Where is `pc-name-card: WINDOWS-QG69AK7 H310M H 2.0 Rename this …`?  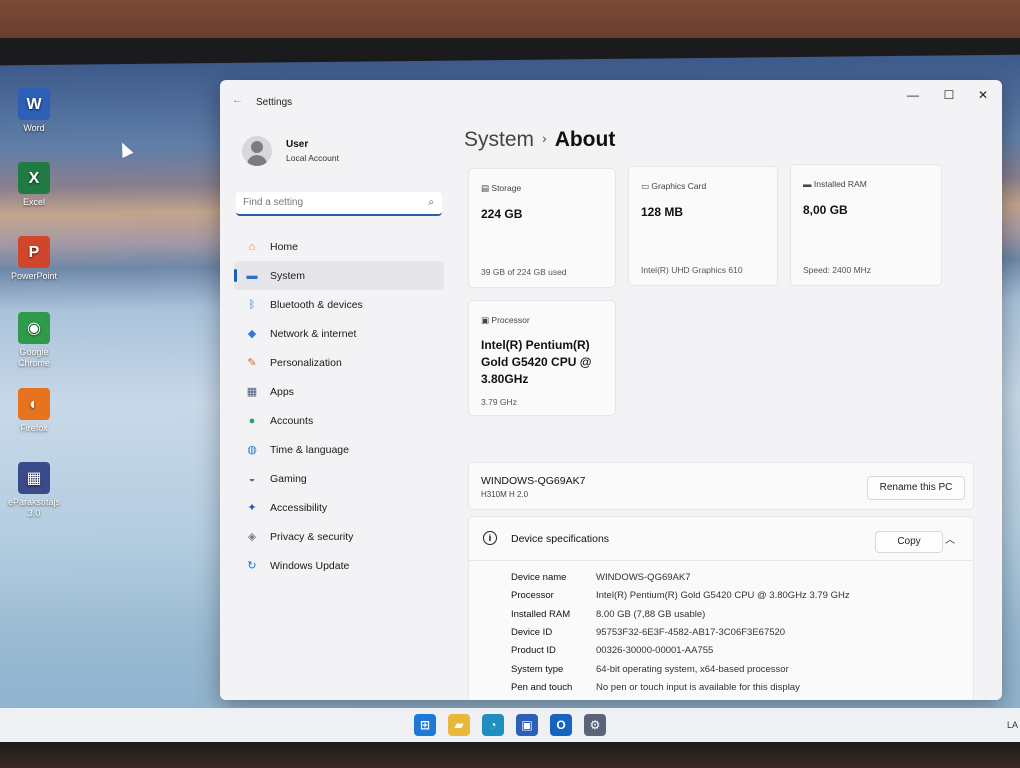 pc-name-card: WINDOWS-QG69AK7 H310M H 2.0 Rename this … is located at coordinates (721, 486).